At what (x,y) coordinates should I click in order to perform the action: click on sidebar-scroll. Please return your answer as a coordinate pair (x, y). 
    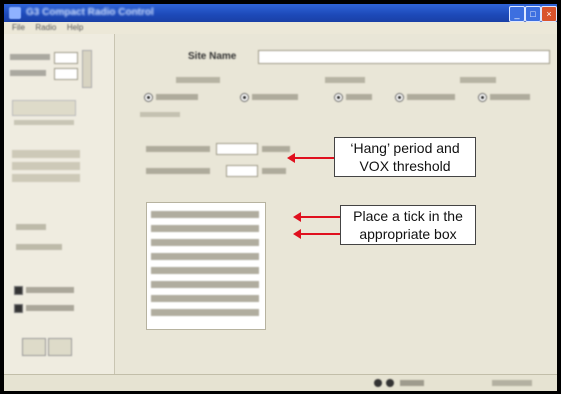
    Looking at the image, I should click on (87, 69).